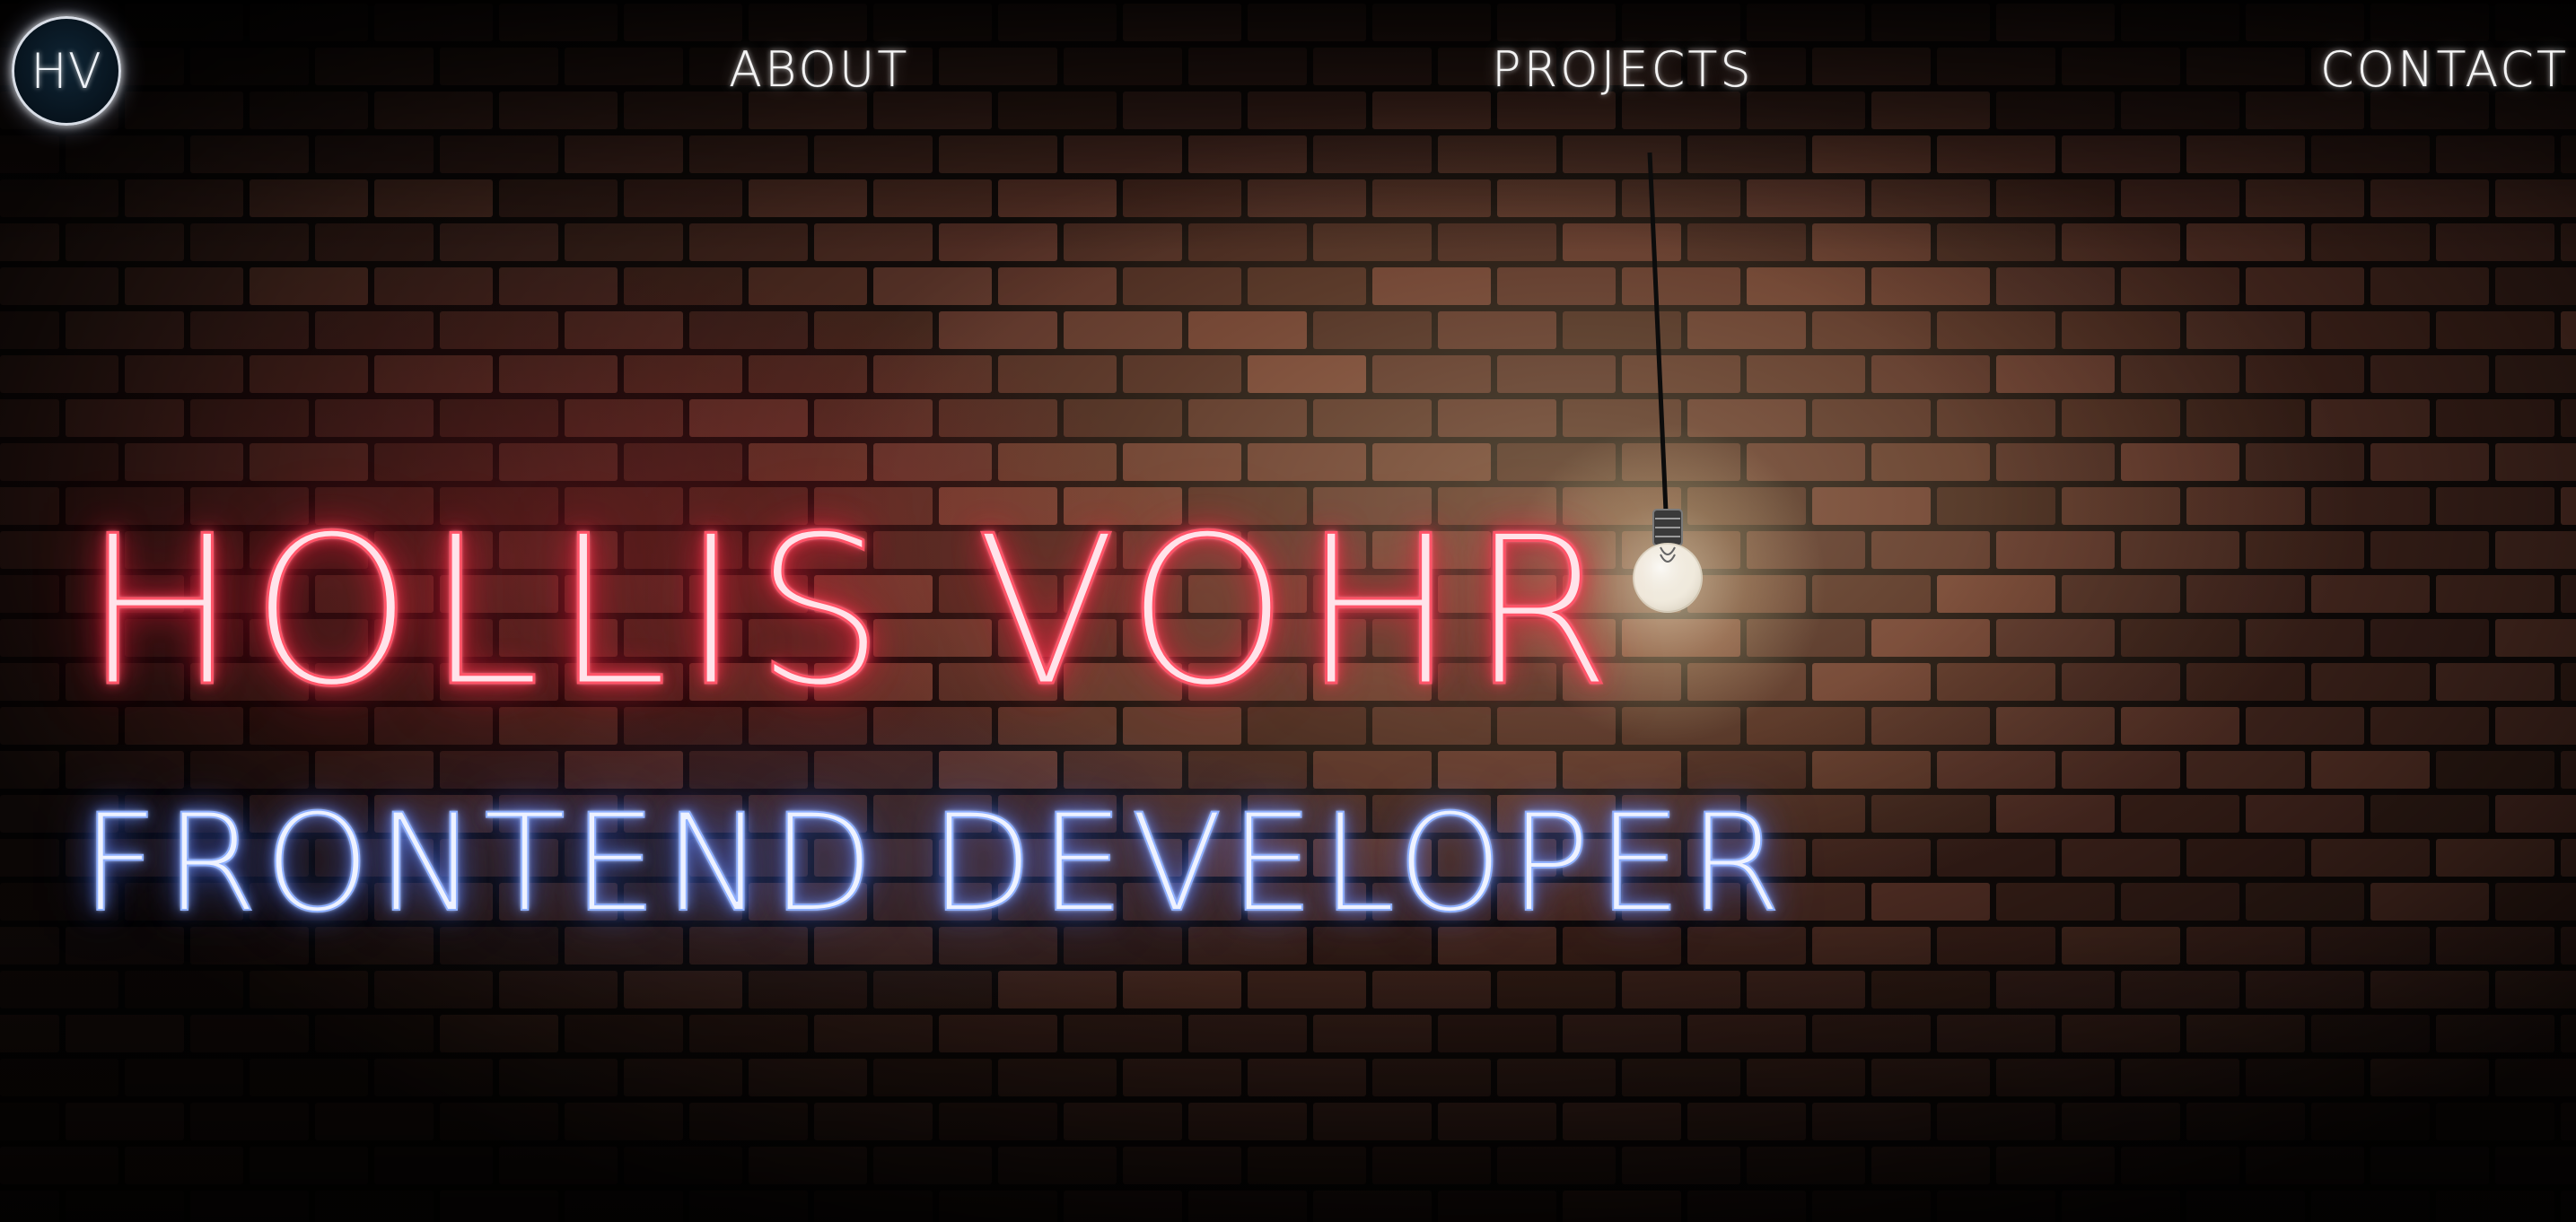 This screenshot has height=1222, width=2576. I want to click on logo-button: HV, so click(66, 71).